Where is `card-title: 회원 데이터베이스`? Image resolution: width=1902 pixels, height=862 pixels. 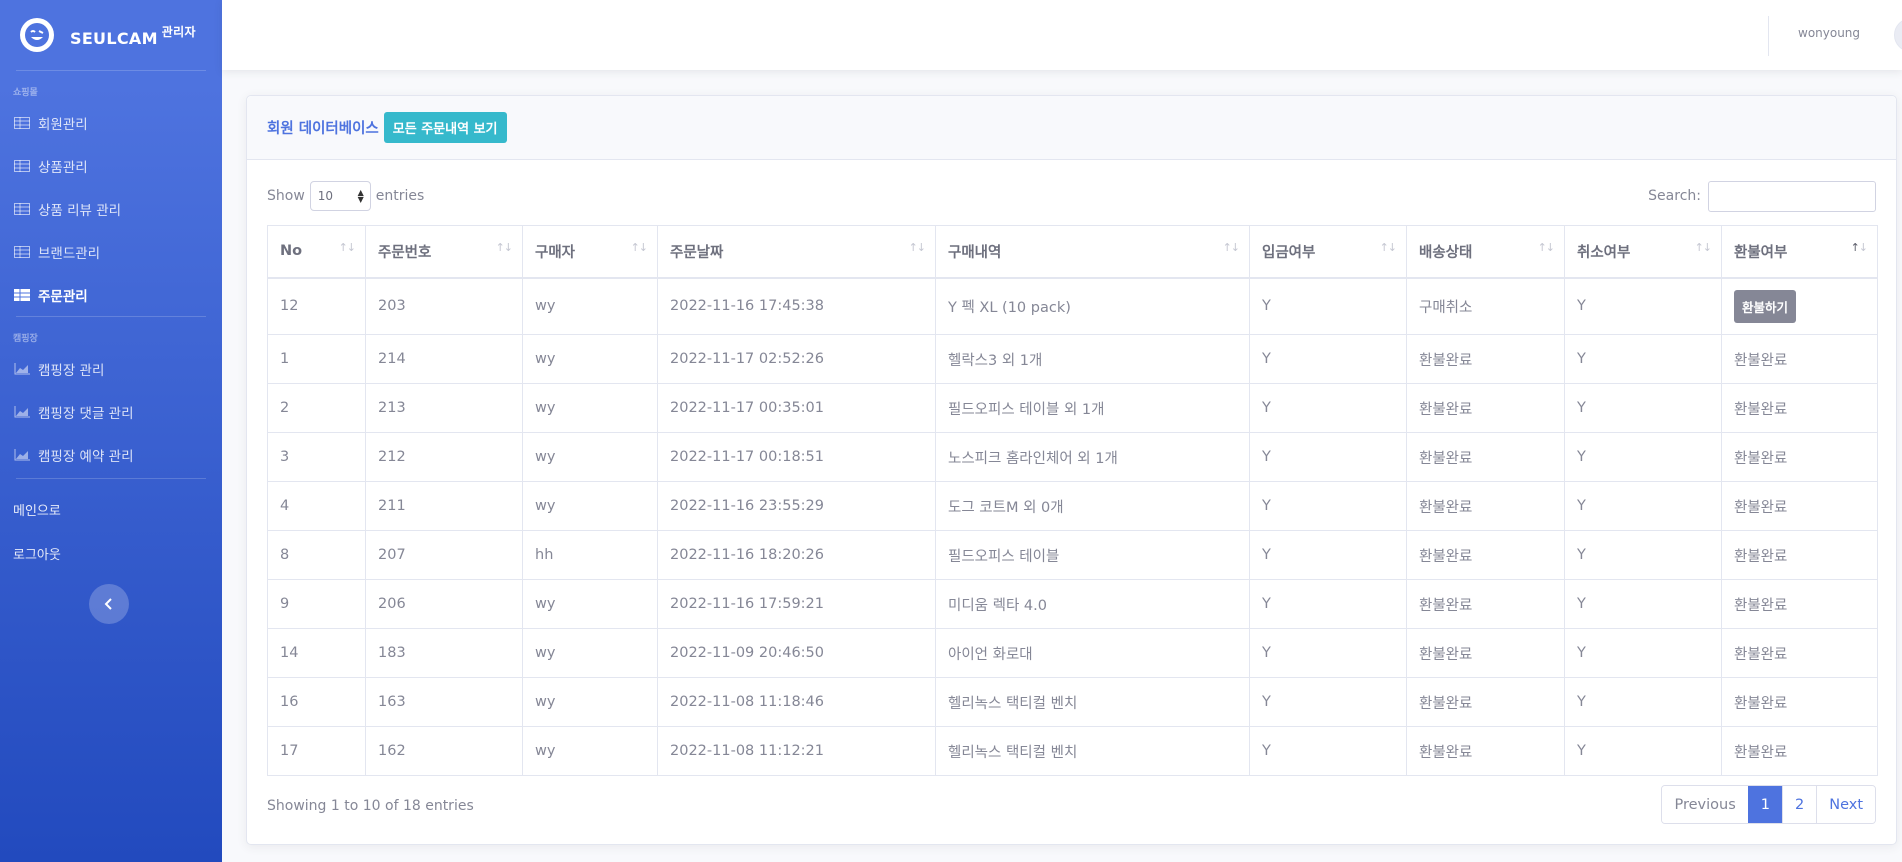 card-title: 회원 데이터베이스 is located at coordinates (323, 129).